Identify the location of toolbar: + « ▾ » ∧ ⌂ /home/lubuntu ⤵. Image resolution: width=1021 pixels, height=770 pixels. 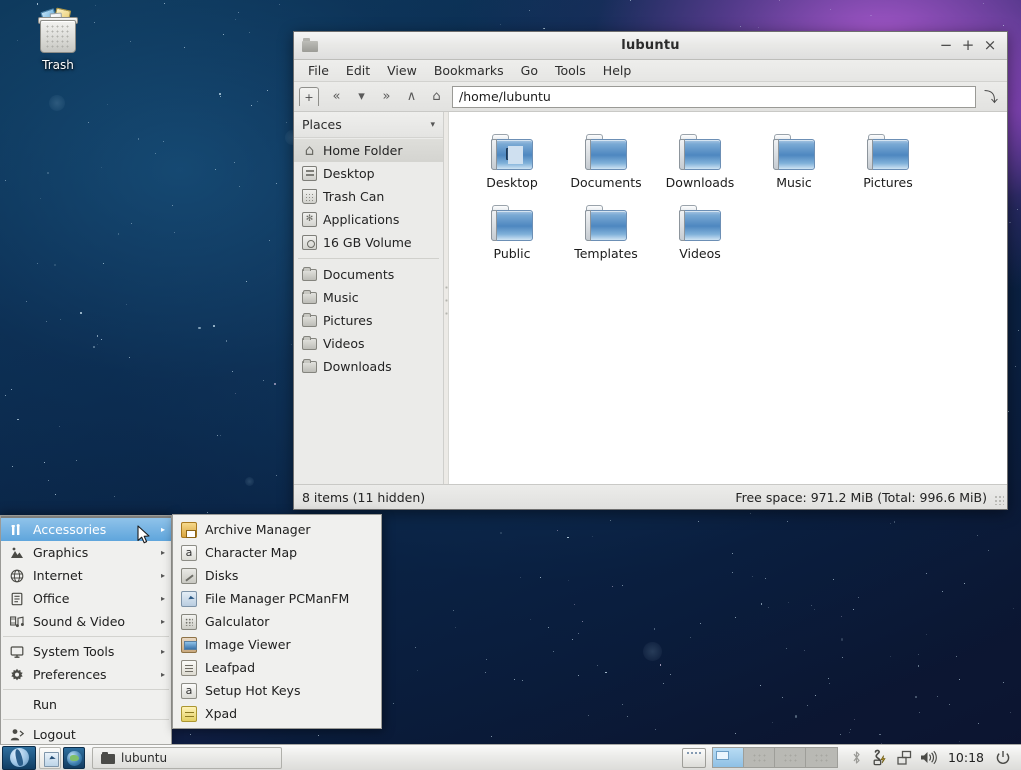
(650, 97).